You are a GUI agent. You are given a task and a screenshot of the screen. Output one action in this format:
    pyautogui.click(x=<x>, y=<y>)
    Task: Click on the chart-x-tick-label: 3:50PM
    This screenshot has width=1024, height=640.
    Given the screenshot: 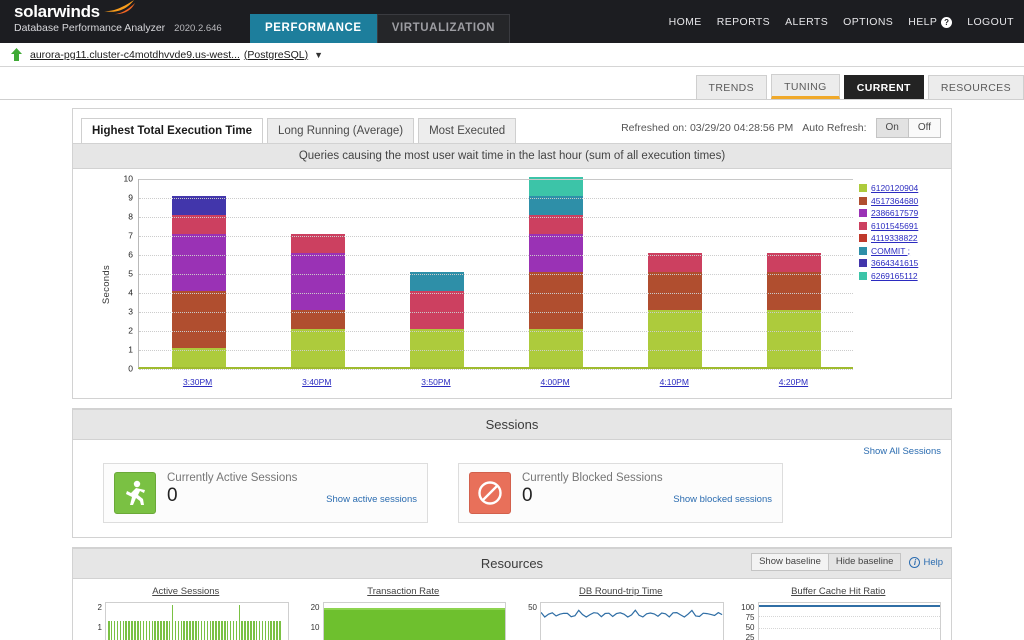 What is the action you would take?
    pyautogui.click(x=435, y=382)
    